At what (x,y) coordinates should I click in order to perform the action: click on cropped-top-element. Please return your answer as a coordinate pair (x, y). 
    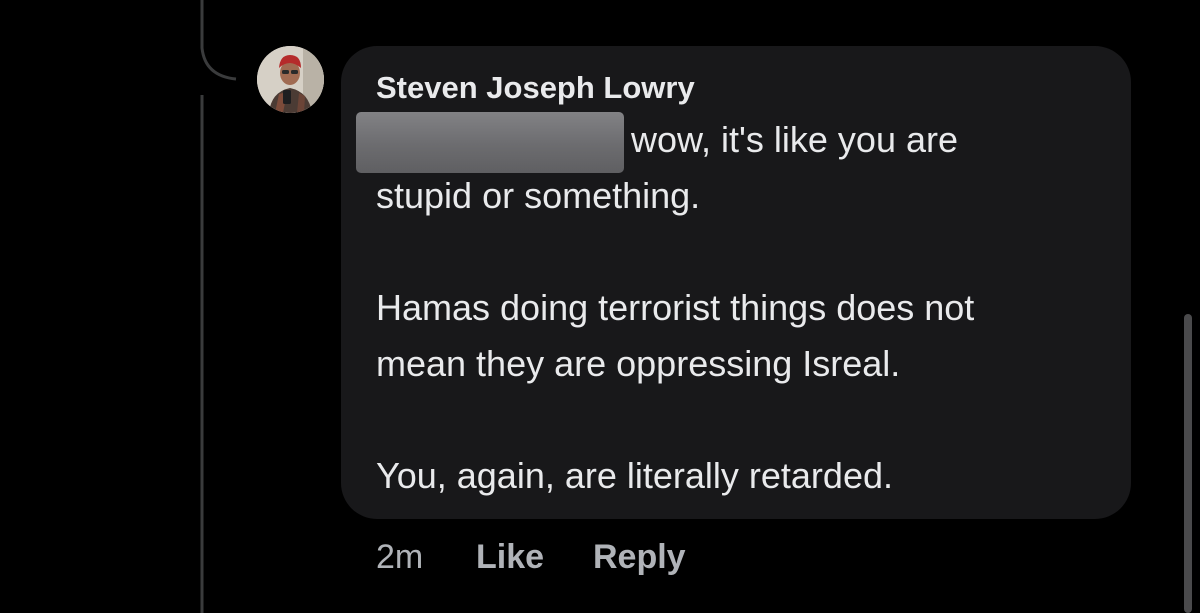
    Looking at the image, I should click on (645, 3).